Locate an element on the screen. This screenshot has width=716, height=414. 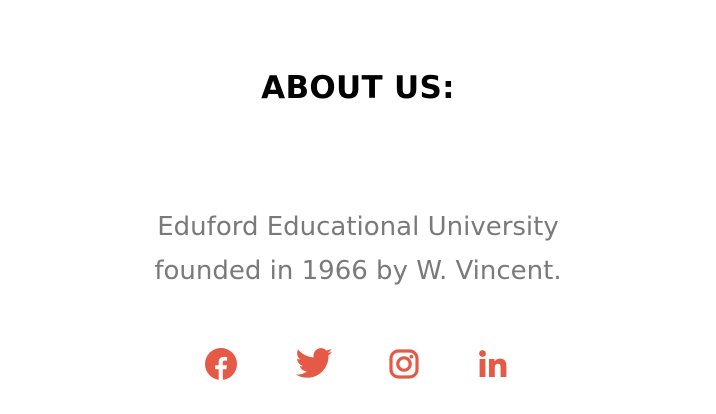
linkedin-link is located at coordinates (493, 364).